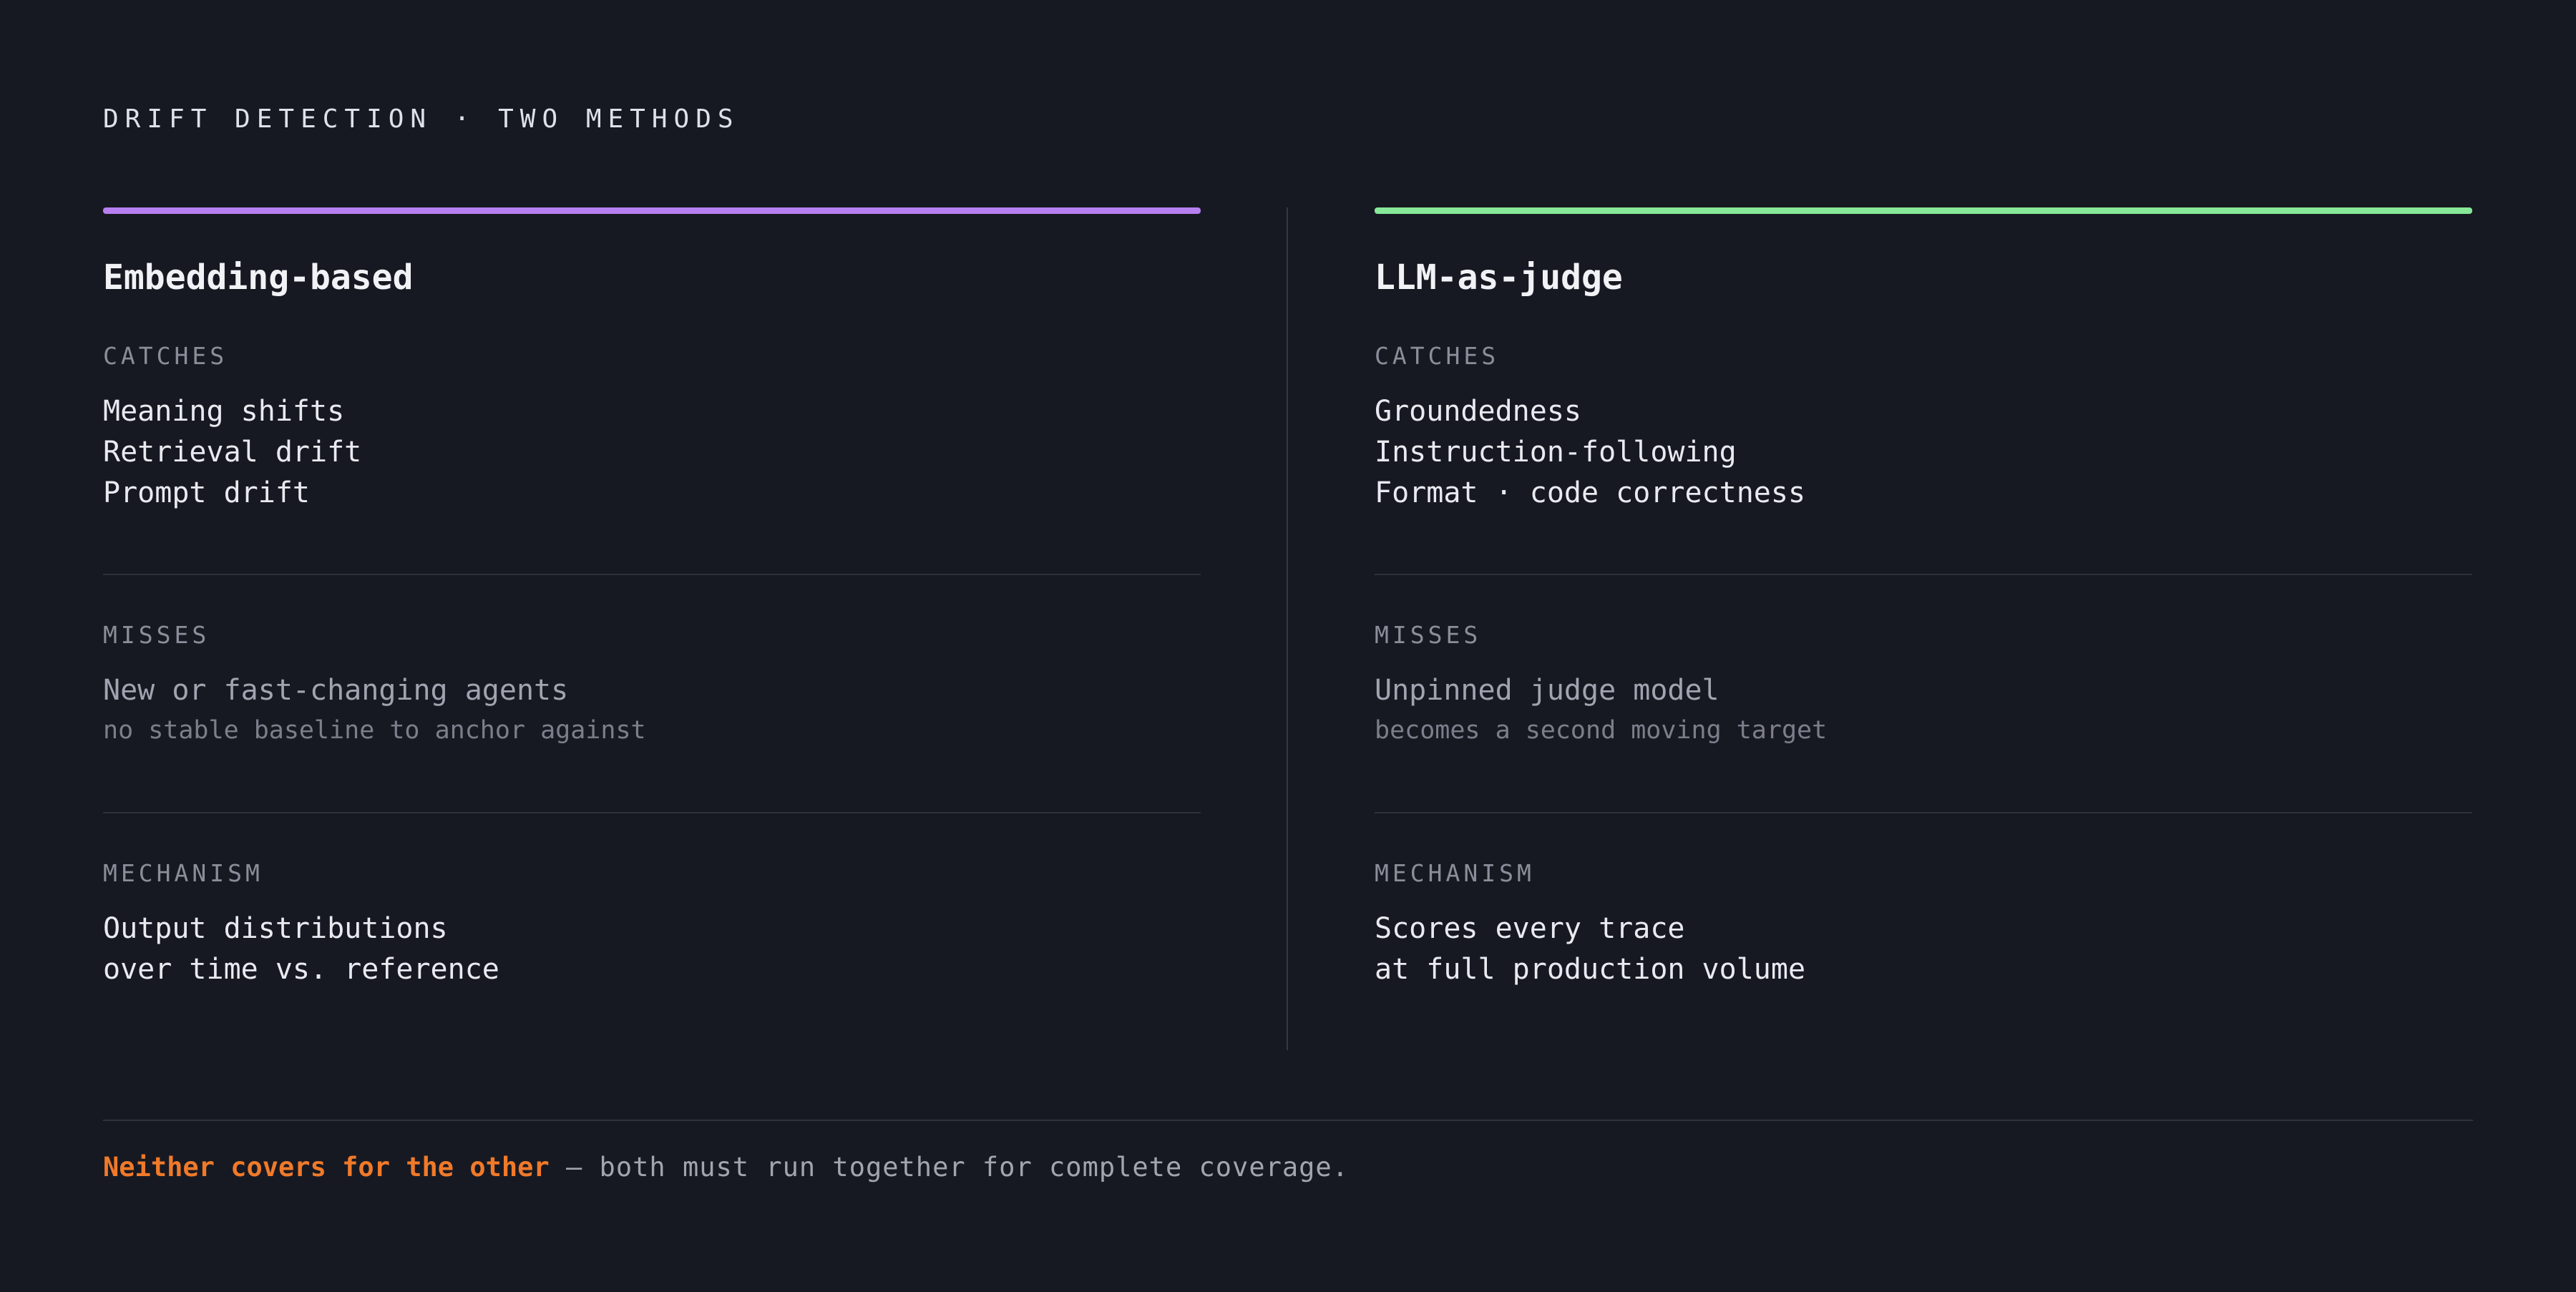 The image size is (2576, 1292). What do you see at coordinates (1288, 1120) in the screenshot?
I see `footer-divider` at bounding box center [1288, 1120].